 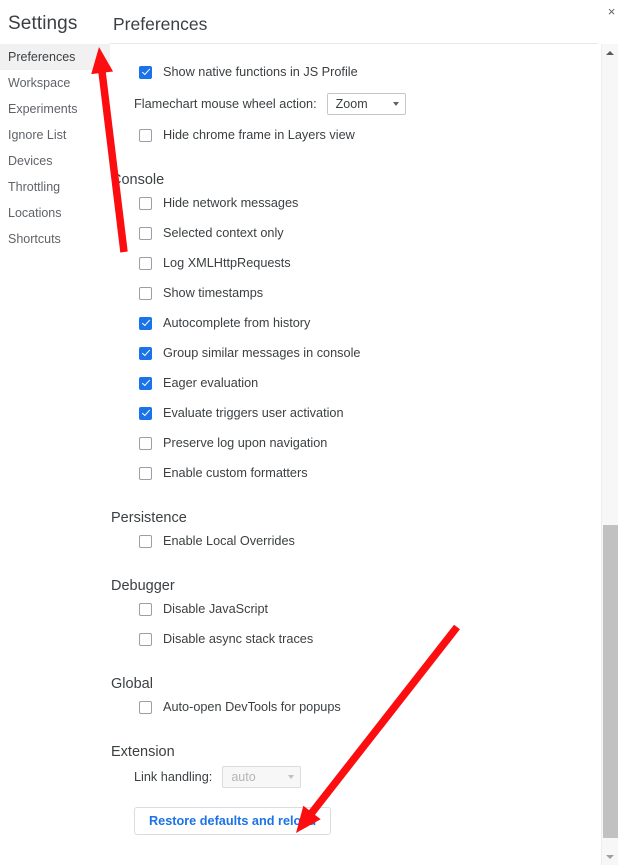 I want to click on select-row-flamechart-mouse-wheel-action: Flamechart mouse wheel action: Zoom, so click(x=354, y=103).